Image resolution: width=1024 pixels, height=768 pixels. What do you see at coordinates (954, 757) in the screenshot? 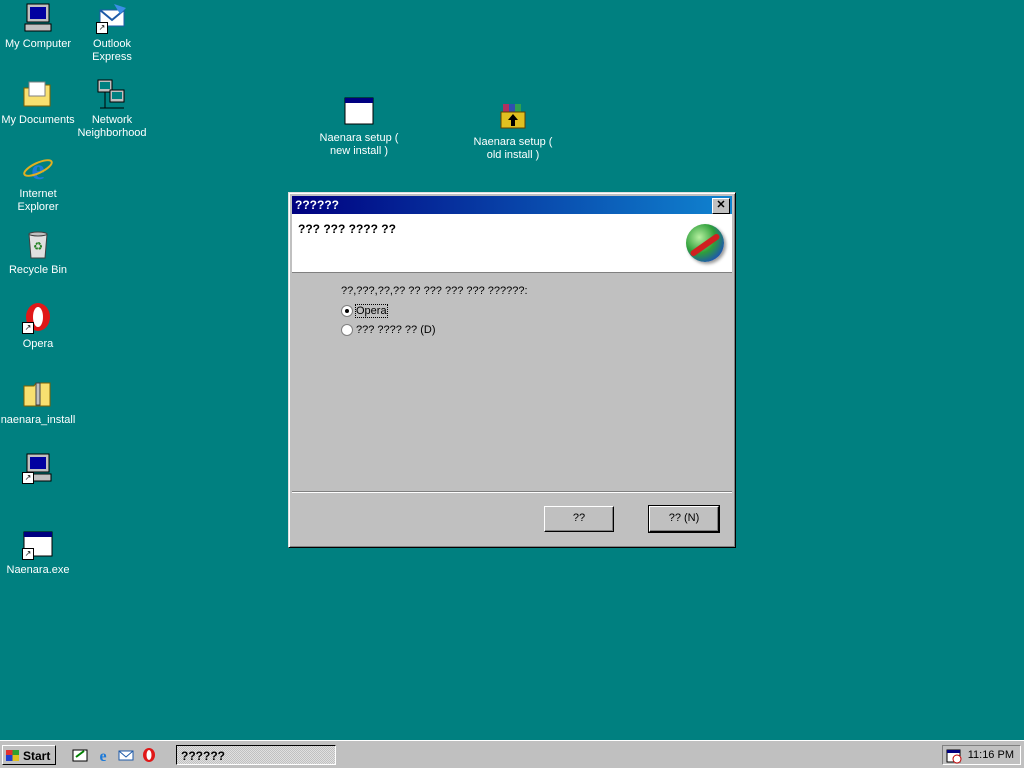
I see `scheduler-icon` at bounding box center [954, 757].